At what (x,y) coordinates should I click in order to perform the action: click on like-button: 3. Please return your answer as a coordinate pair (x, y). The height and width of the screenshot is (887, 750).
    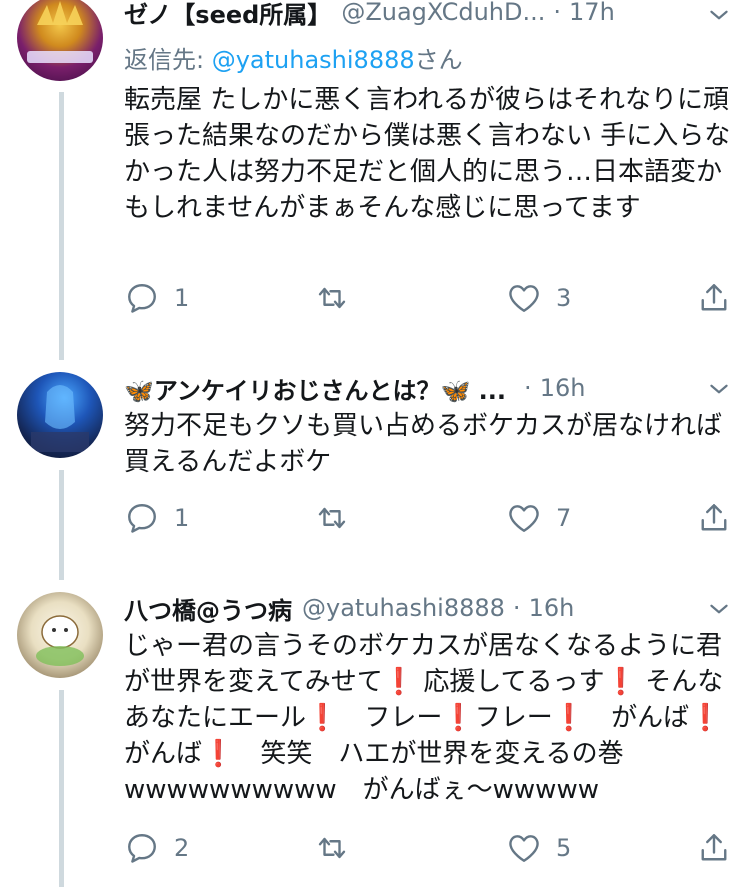
    Looking at the image, I should click on (538, 298).